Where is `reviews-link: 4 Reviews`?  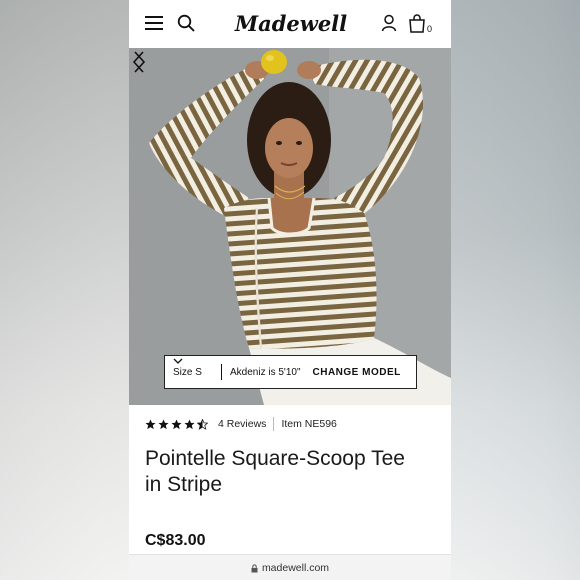 reviews-link: 4 Reviews is located at coordinates (242, 424).